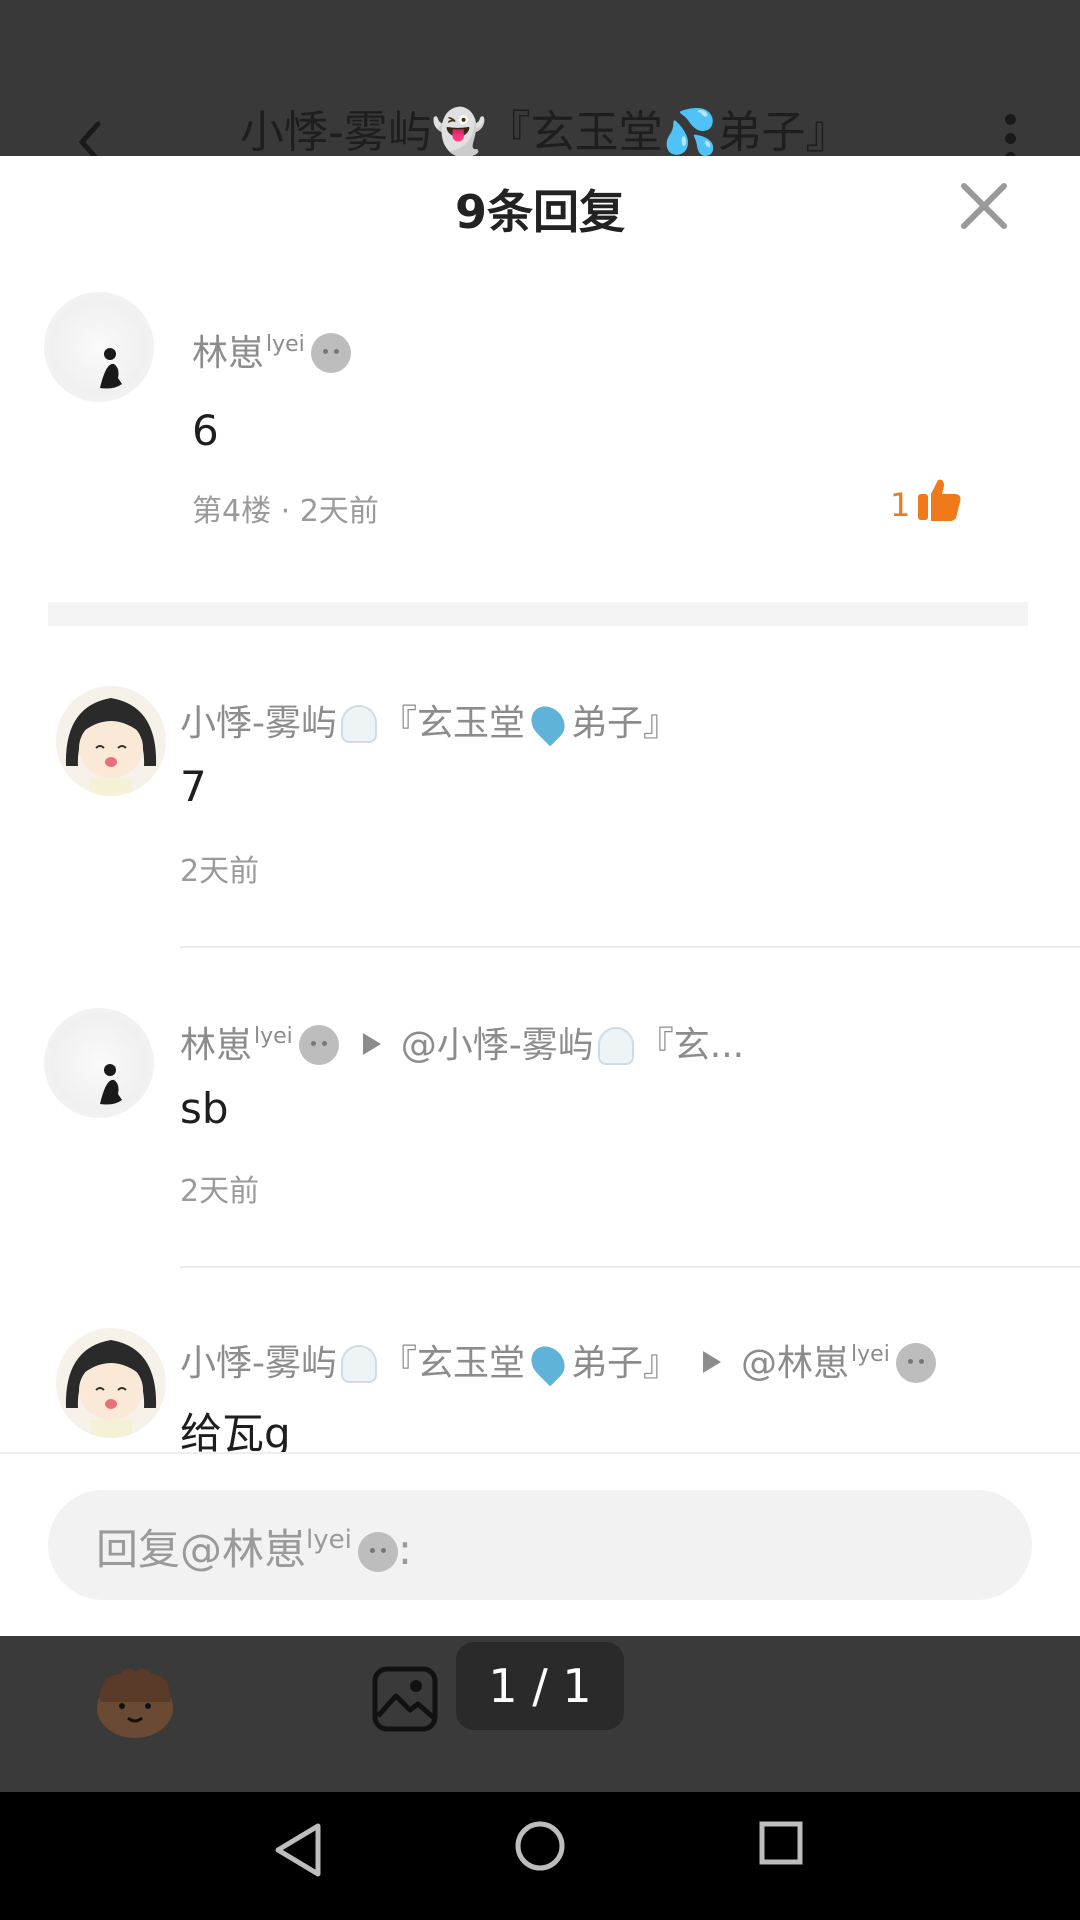  What do you see at coordinates (135, 1702) in the screenshot?
I see `emoji-sticker-icon` at bounding box center [135, 1702].